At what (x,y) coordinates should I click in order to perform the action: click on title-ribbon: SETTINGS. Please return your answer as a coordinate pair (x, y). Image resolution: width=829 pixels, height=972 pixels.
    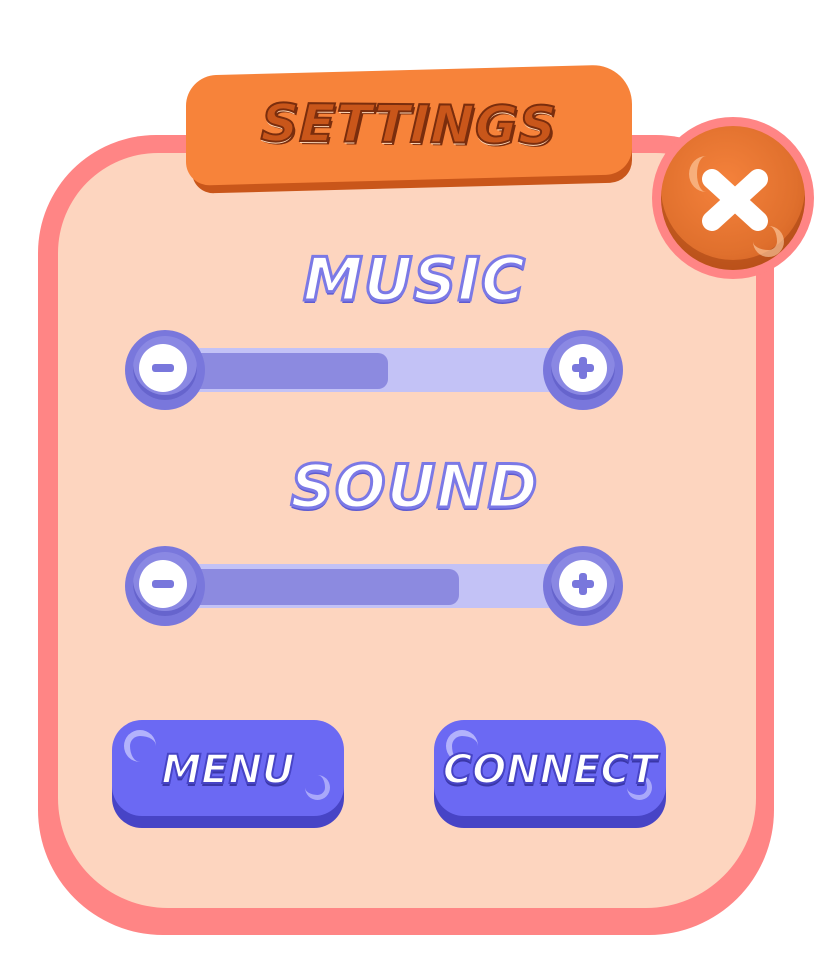
    Looking at the image, I should click on (409, 125).